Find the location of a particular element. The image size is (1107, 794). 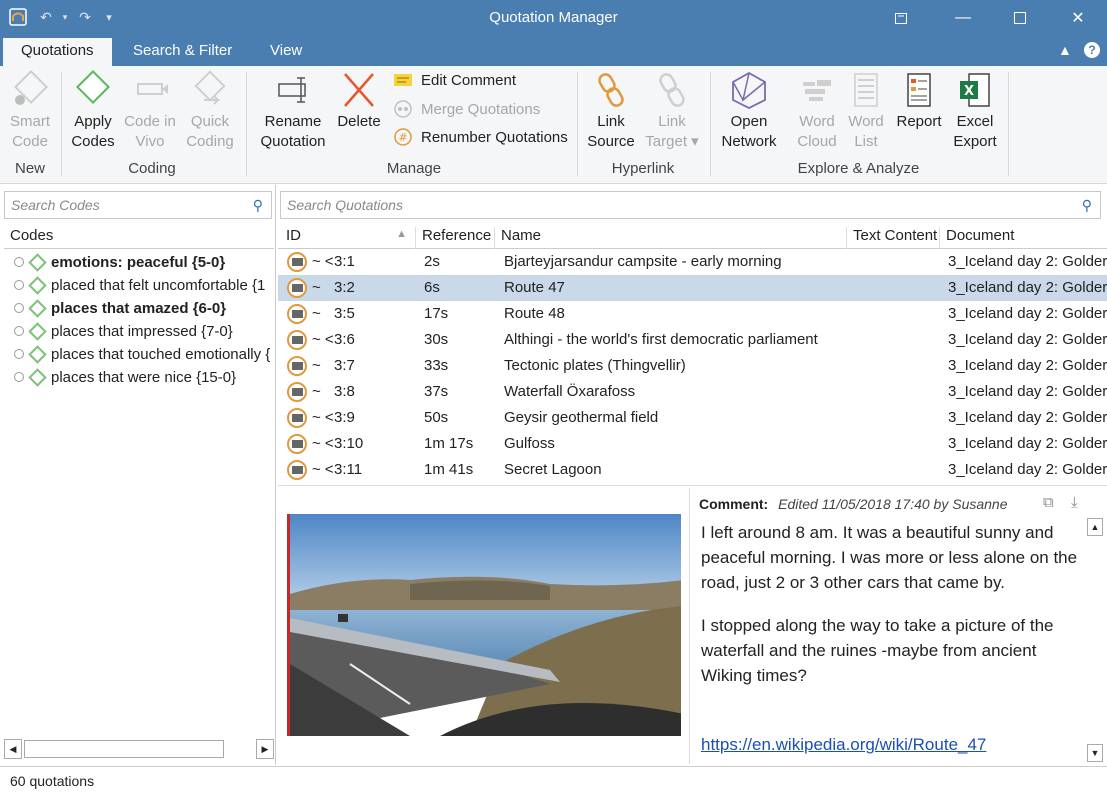

scroll-left-icon: ◀ is located at coordinates (13, 749).